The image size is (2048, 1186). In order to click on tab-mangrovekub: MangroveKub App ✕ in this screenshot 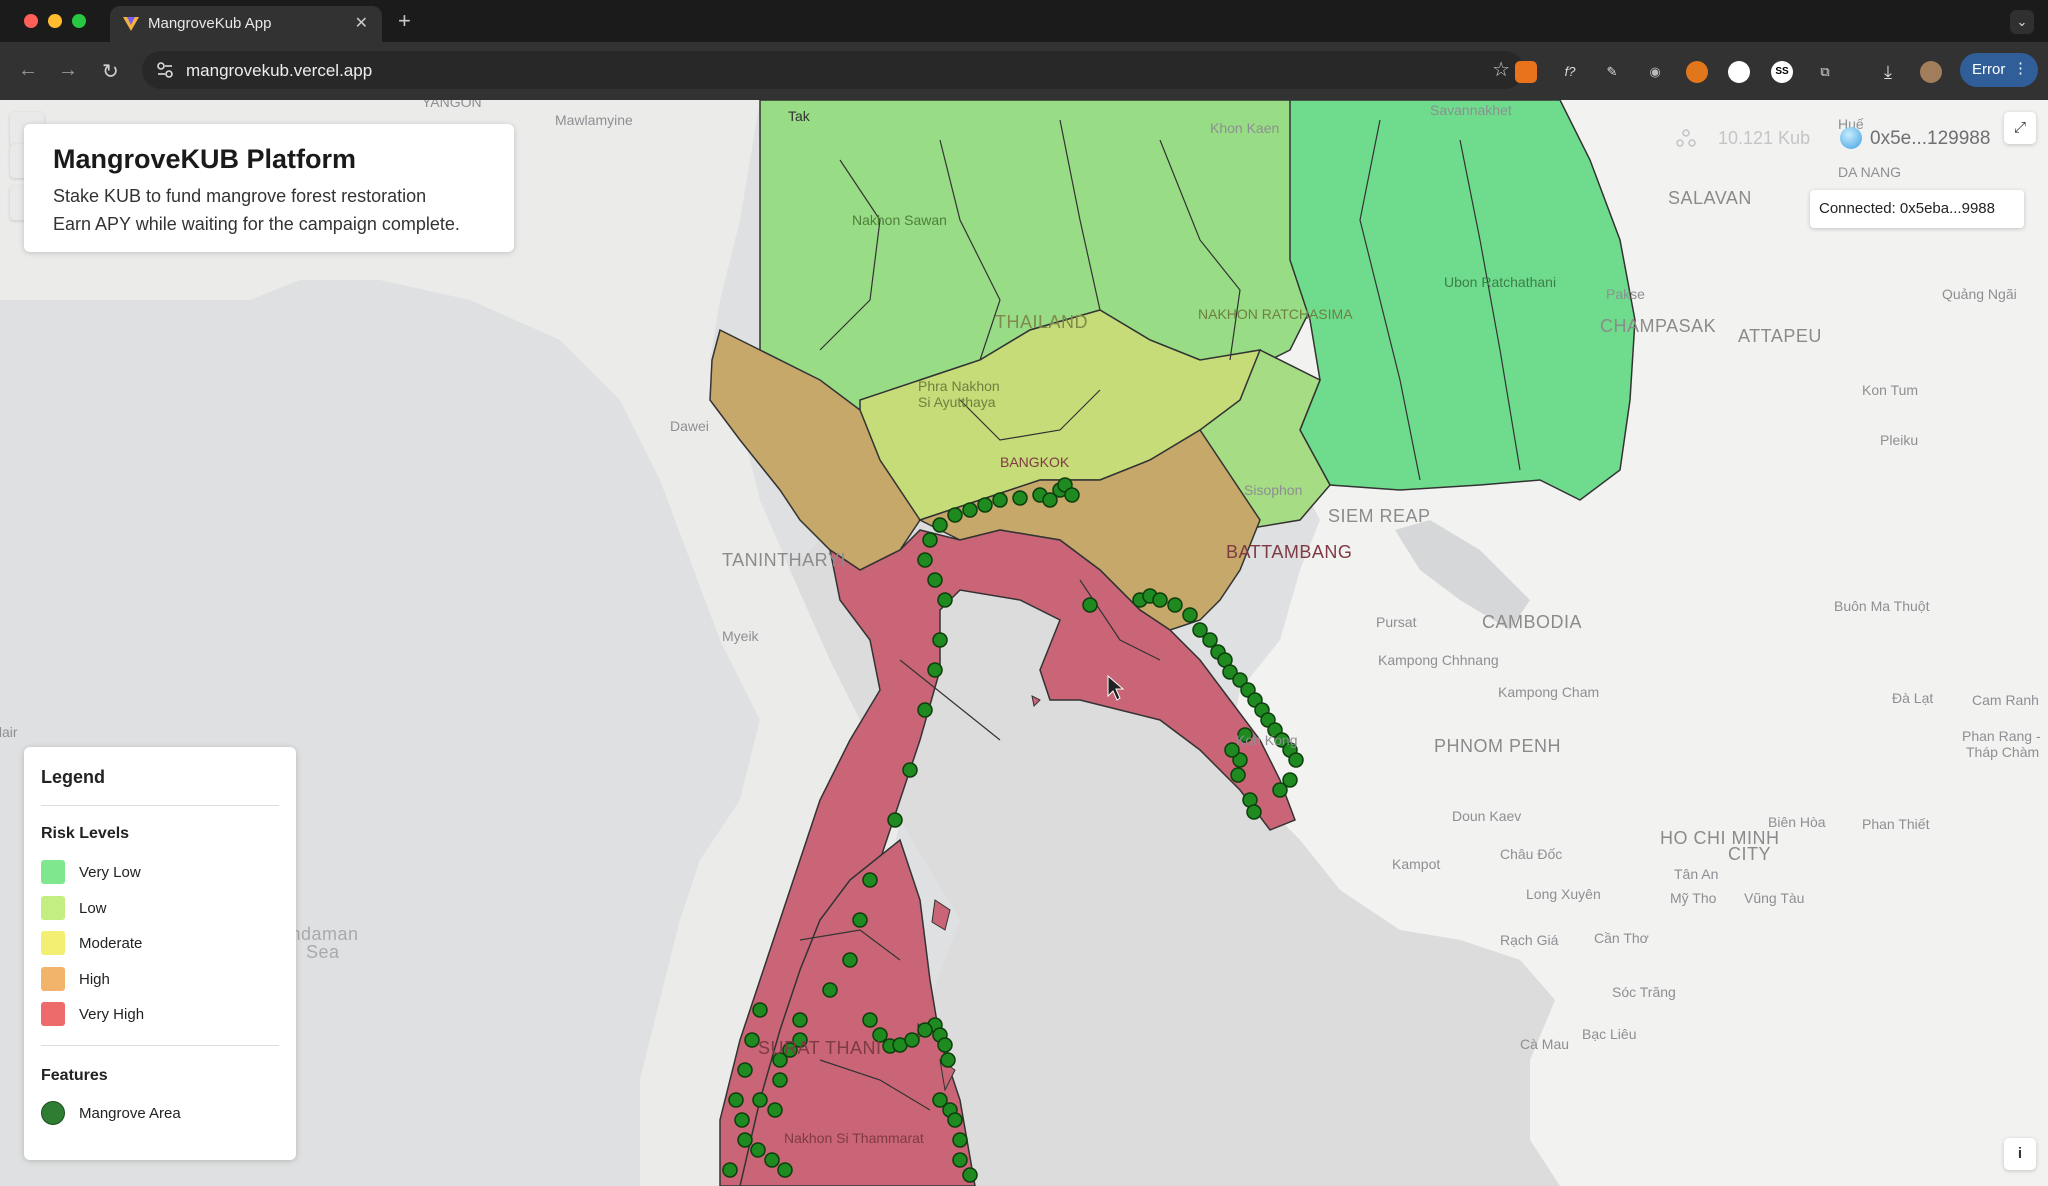, I will do `click(246, 24)`.